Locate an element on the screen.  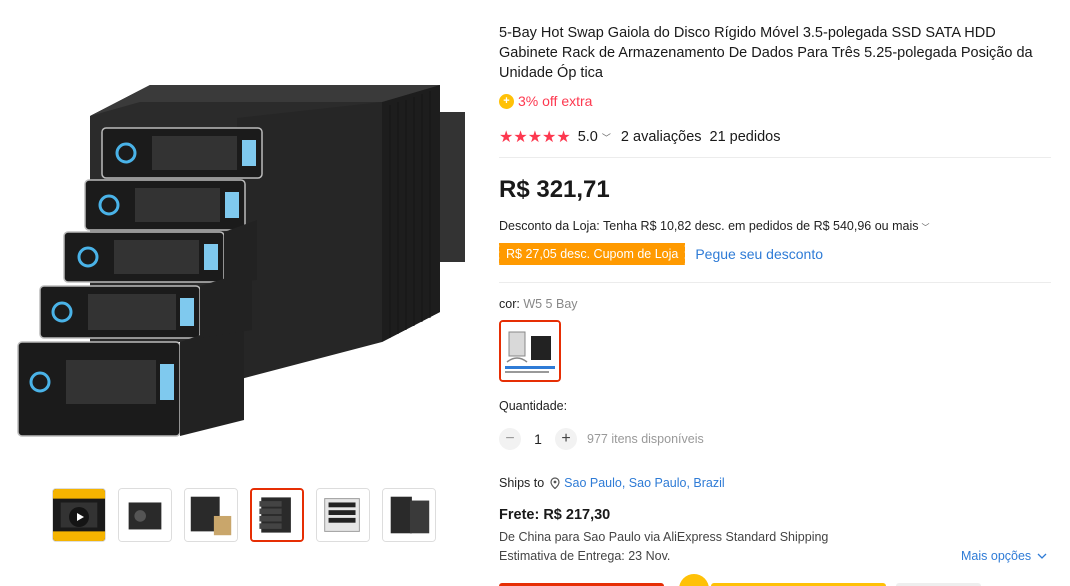
orders-count: 21 pedidos is located at coordinates (745, 137).